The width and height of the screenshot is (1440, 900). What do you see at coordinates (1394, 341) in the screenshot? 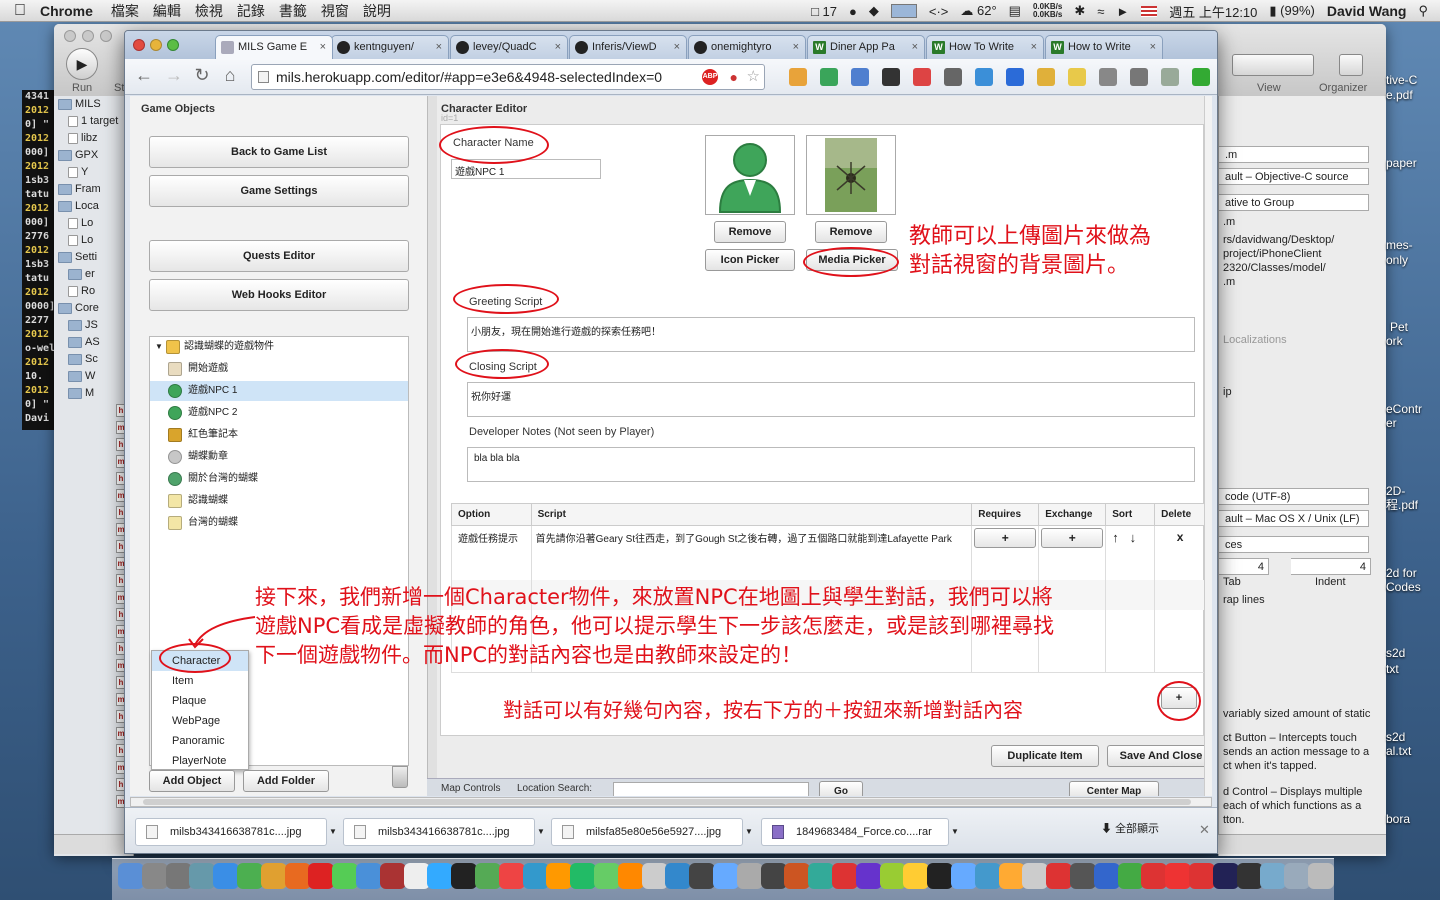
I see `desktop-file-label: ork` at bounding box center [1394, 341].